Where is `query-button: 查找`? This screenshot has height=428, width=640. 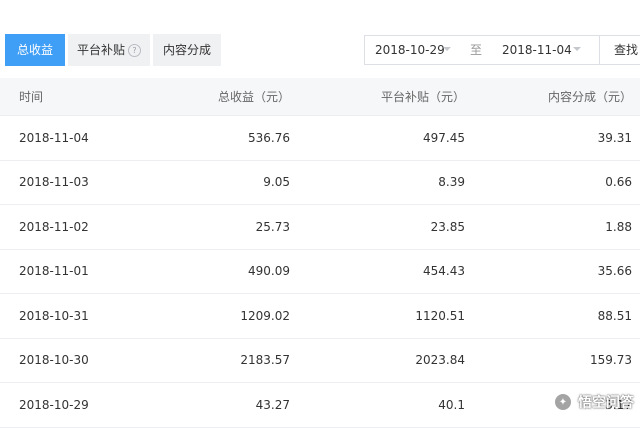 query-button: 查找 is located at coordinates (619, 50).